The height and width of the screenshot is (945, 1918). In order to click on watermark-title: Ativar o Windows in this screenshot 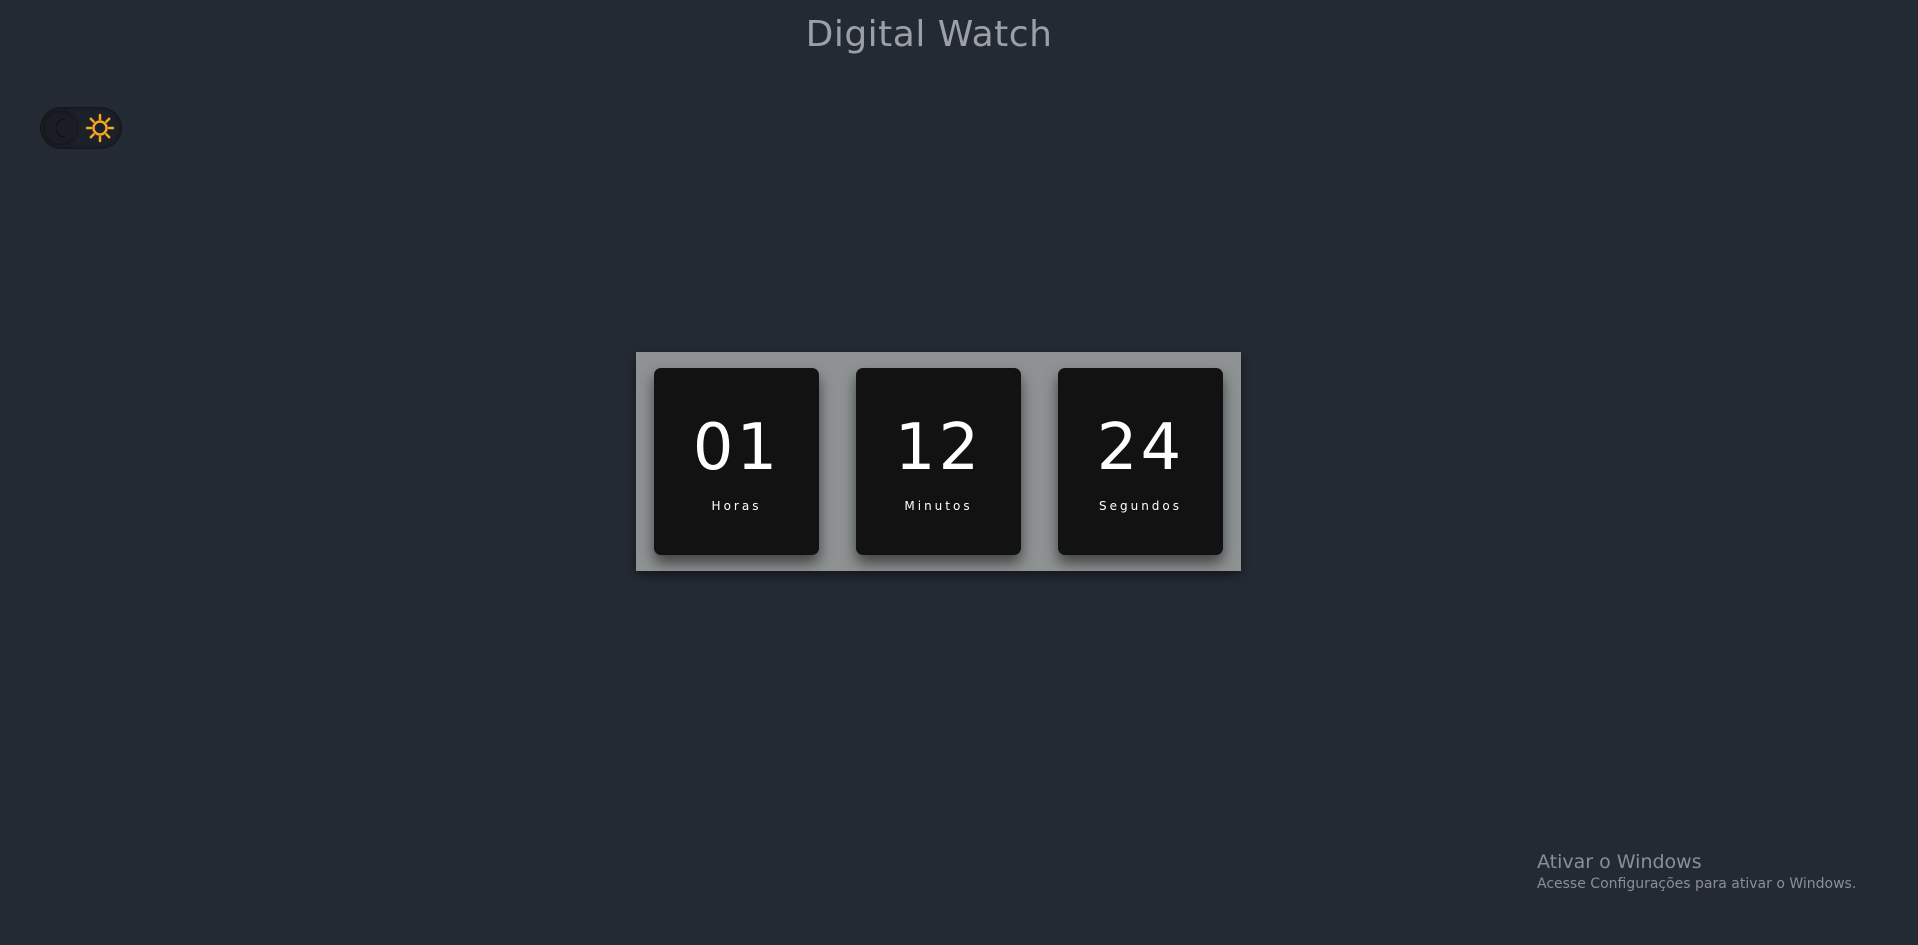, I will do `click(1619, 862)`.